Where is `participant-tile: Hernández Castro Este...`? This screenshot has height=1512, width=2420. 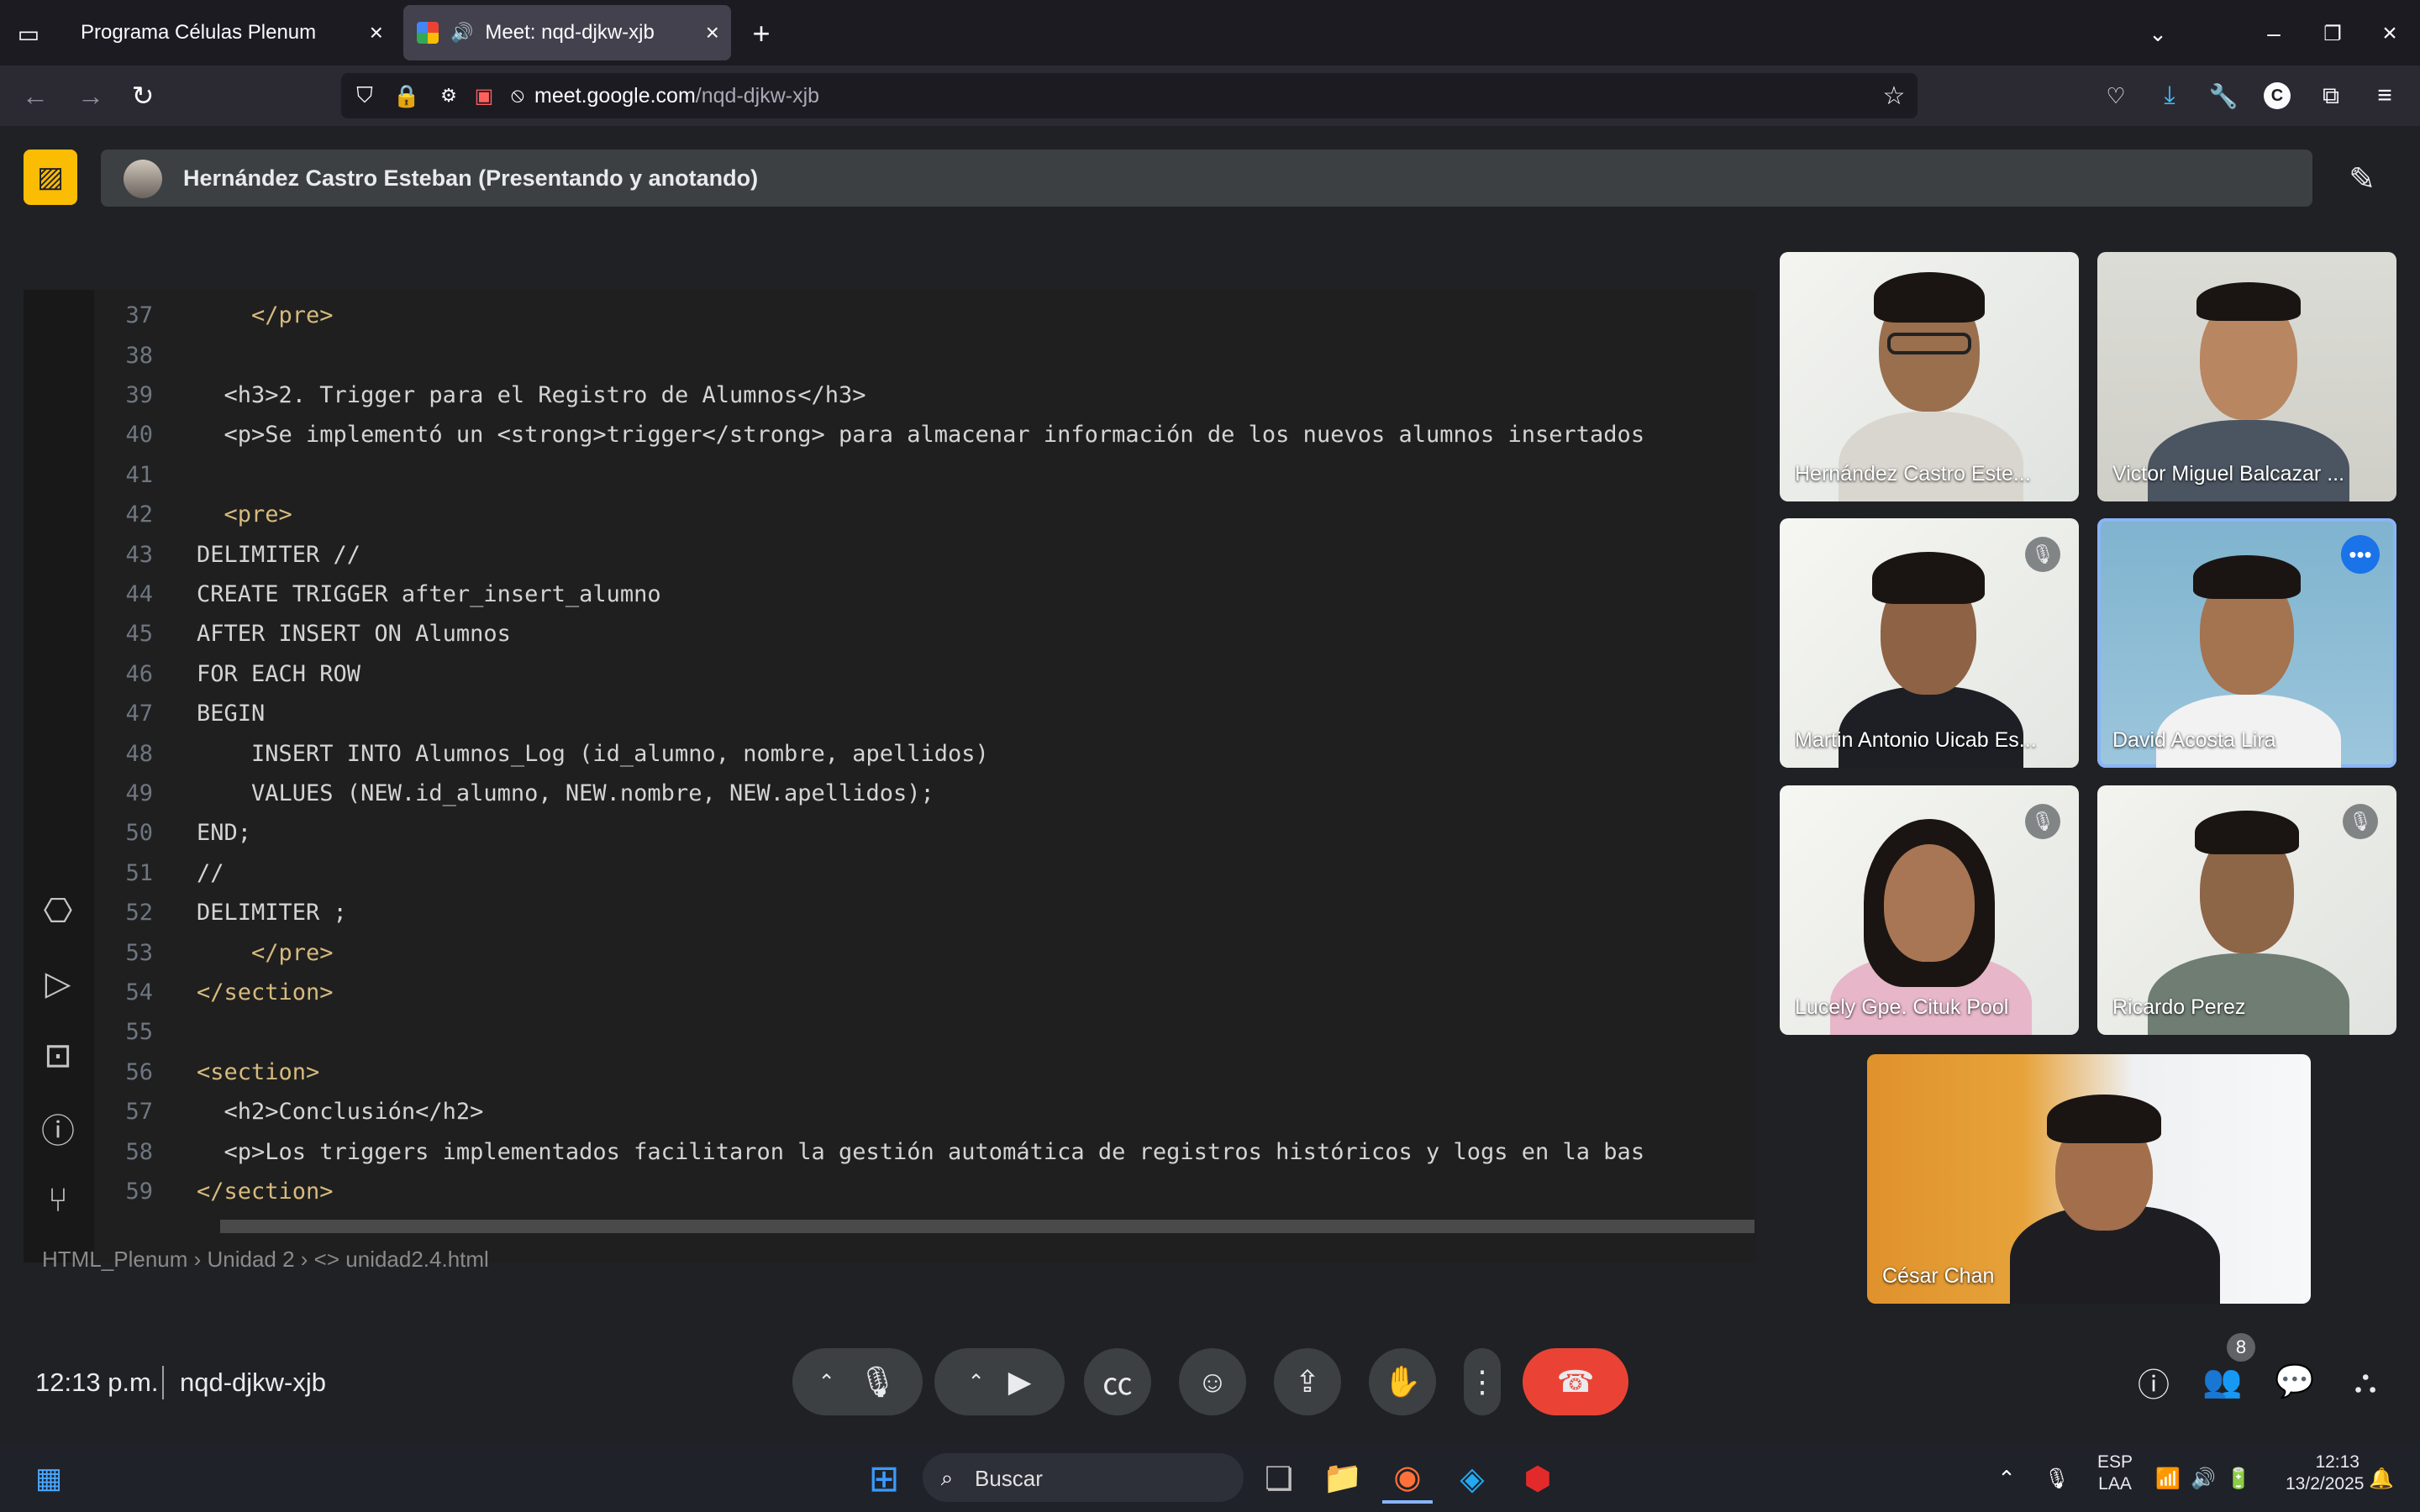
participant-tile: Hernández Castro Este... is located at coordinates (1929, 376).